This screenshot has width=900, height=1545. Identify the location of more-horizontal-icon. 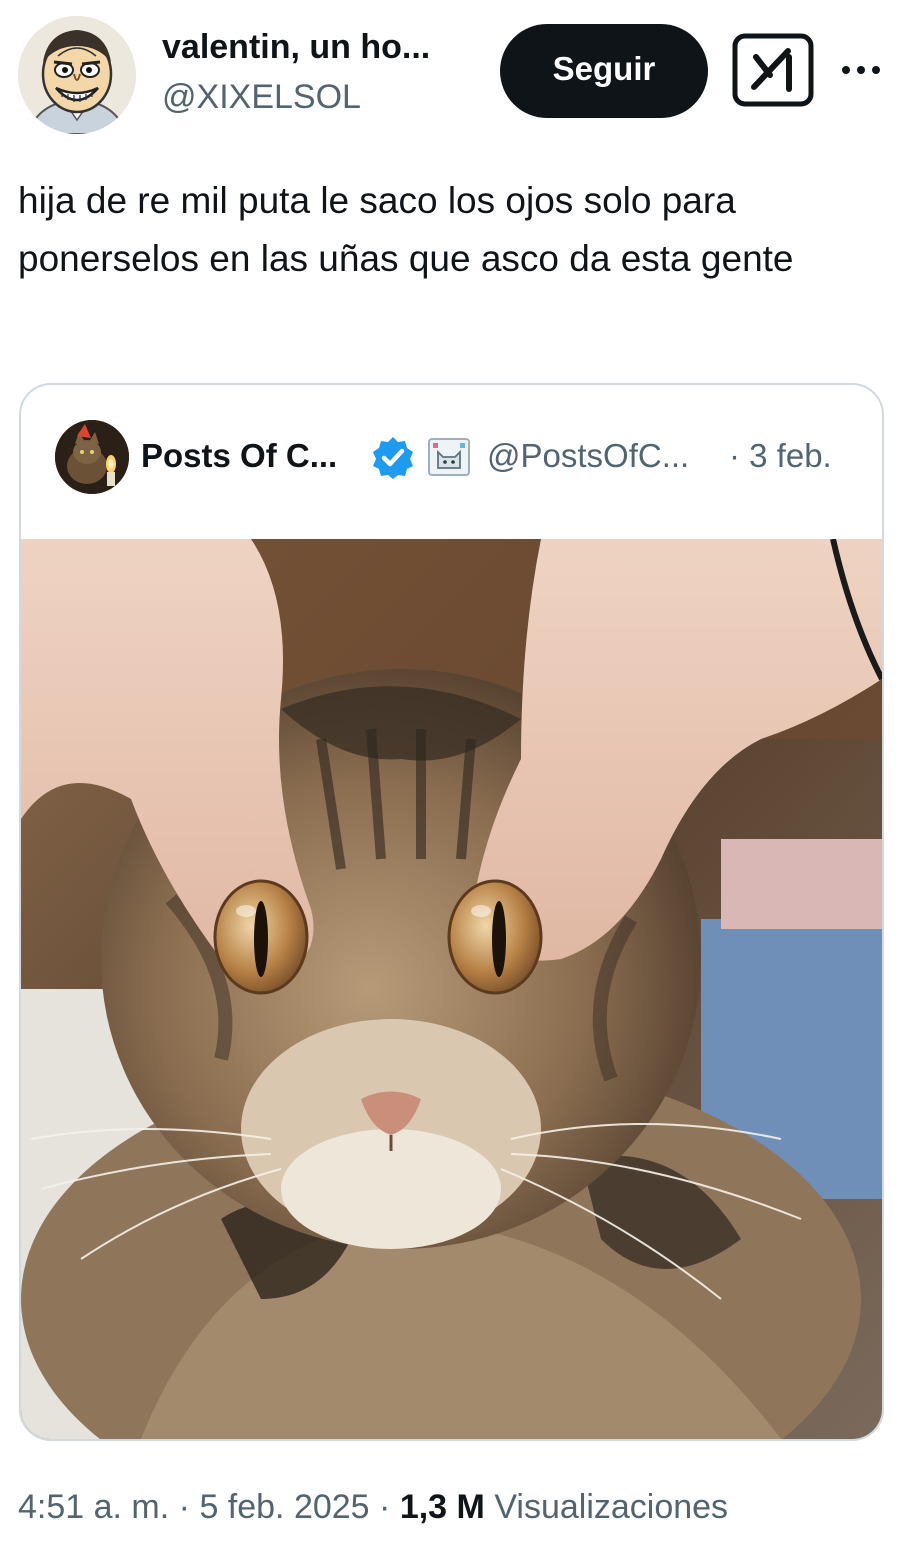
(861, 70).